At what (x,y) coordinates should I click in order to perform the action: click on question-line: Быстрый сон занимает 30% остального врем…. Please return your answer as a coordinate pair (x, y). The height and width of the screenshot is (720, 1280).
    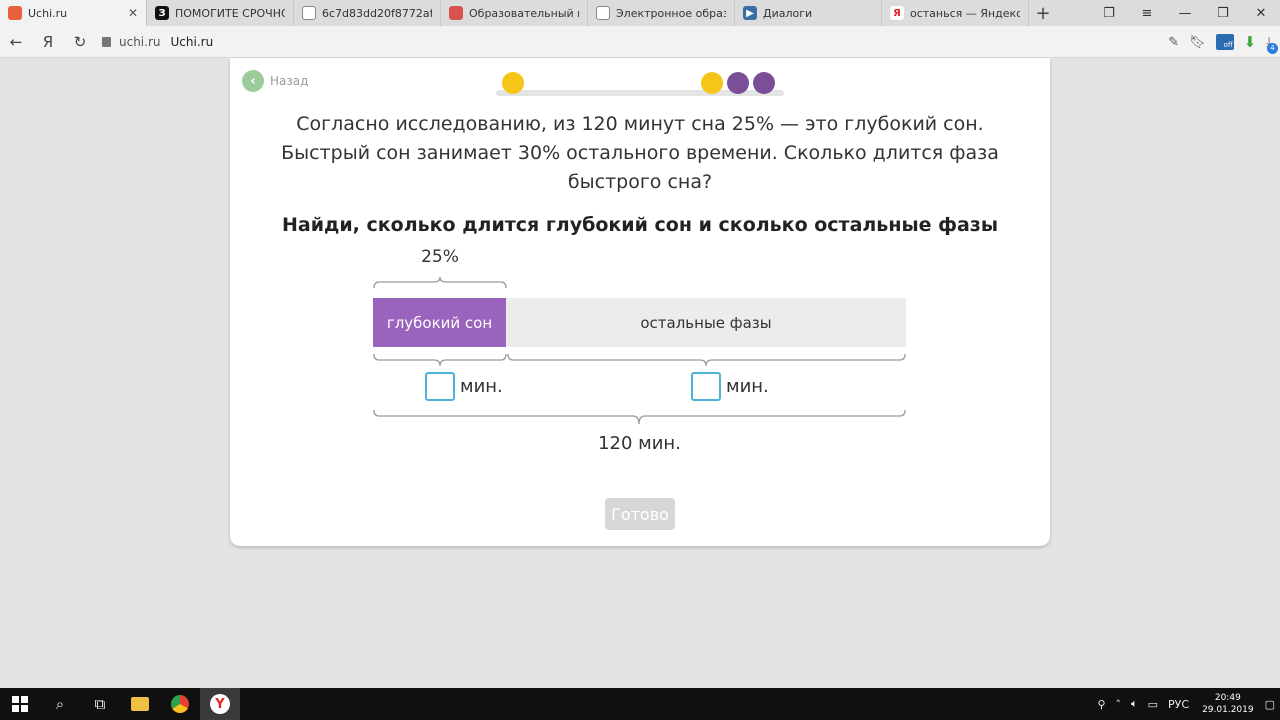
    Looking at the image, I should click on (640, 153).